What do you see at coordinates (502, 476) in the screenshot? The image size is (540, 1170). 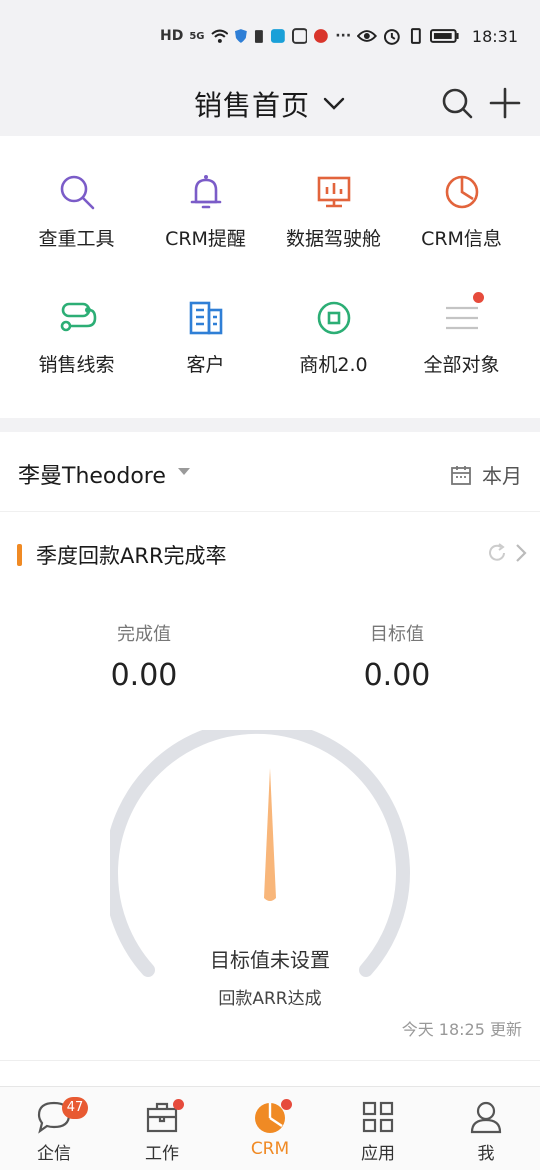 I see `period-label: 本月` at bounding box center [502, 476].